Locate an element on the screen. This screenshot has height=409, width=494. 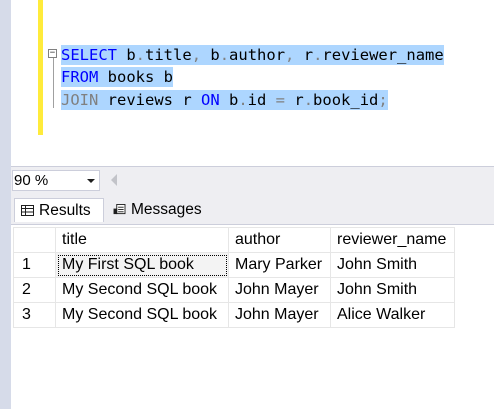
column-header-title: title is located at coordinates (142, 240).